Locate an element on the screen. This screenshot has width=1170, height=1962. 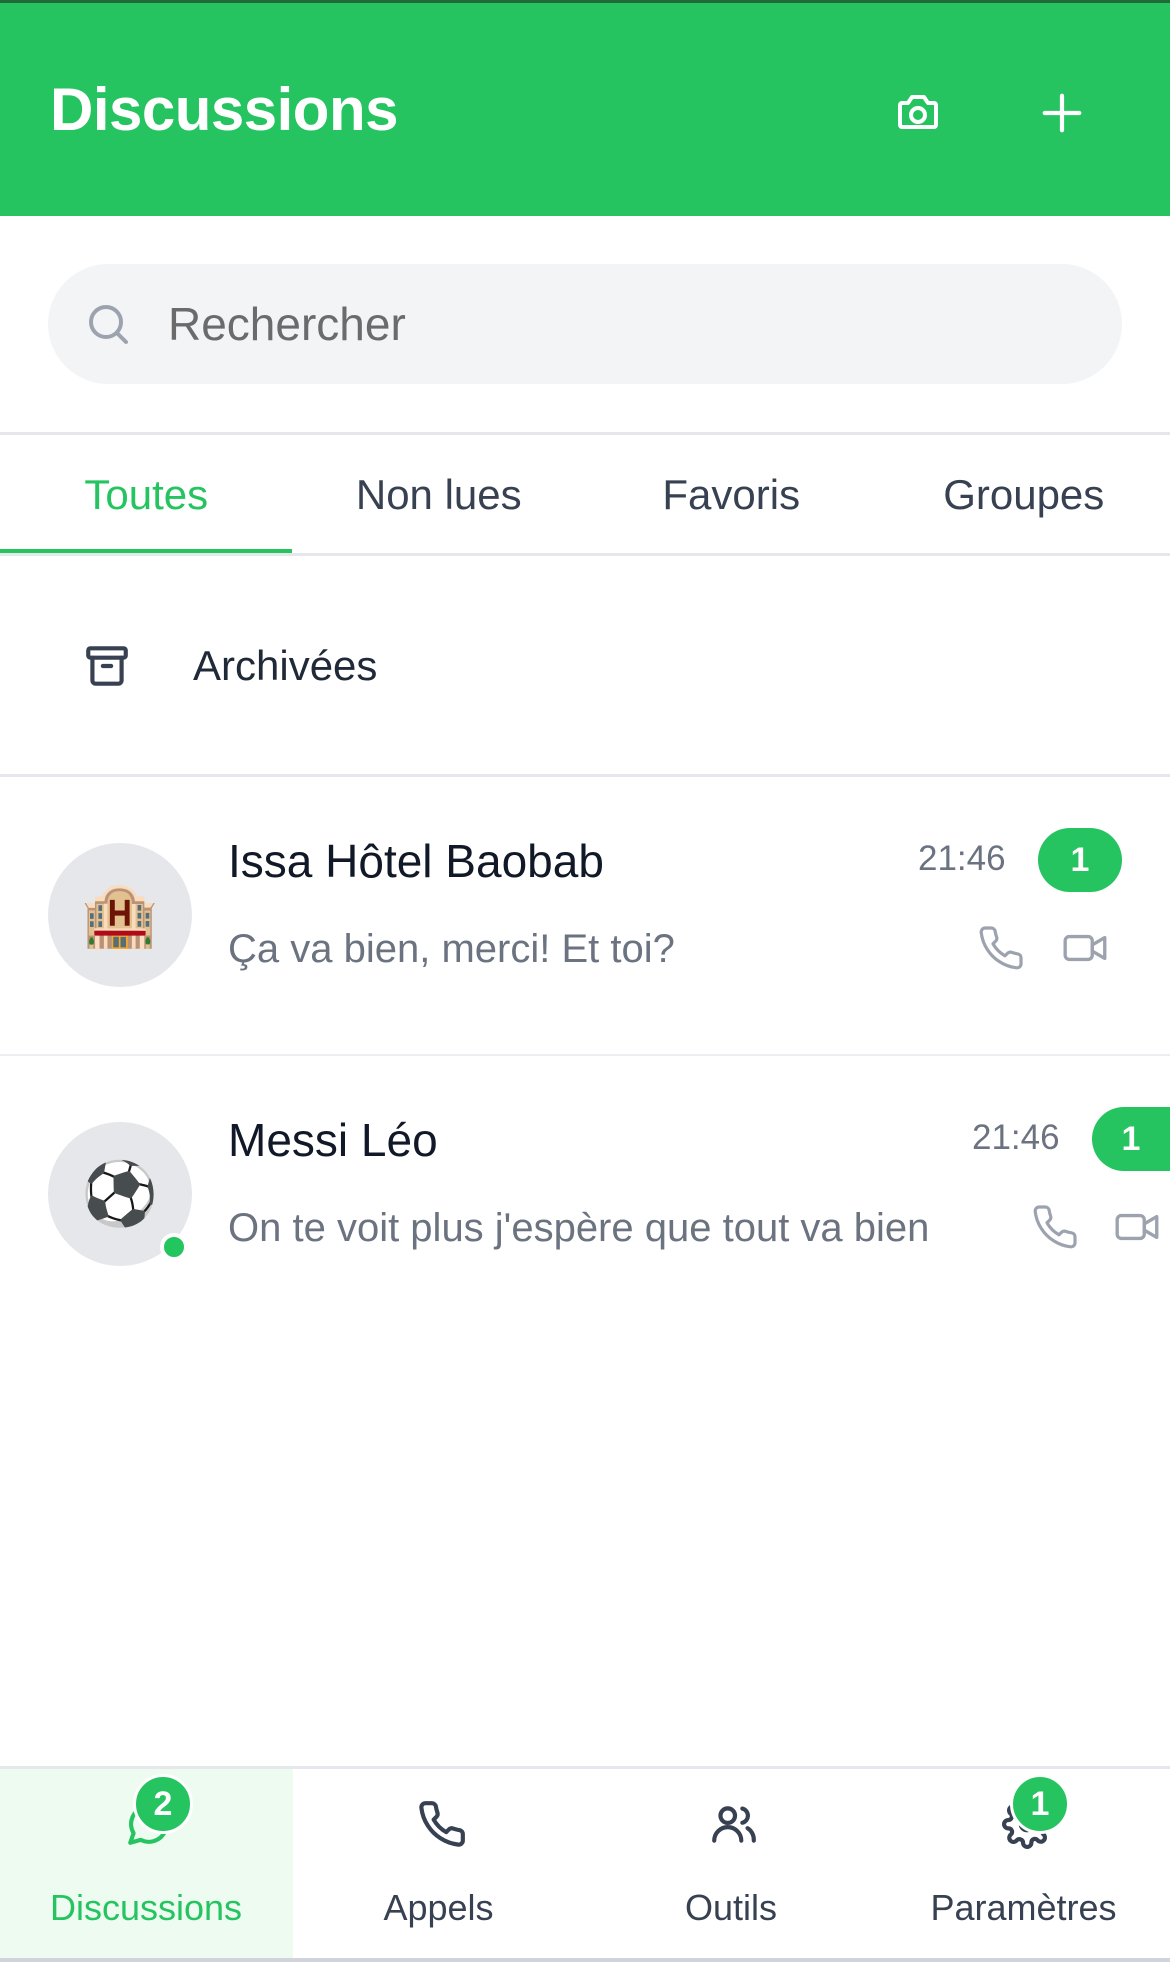
nav-label: Paramètres is located at coordinates (1023, 1907).